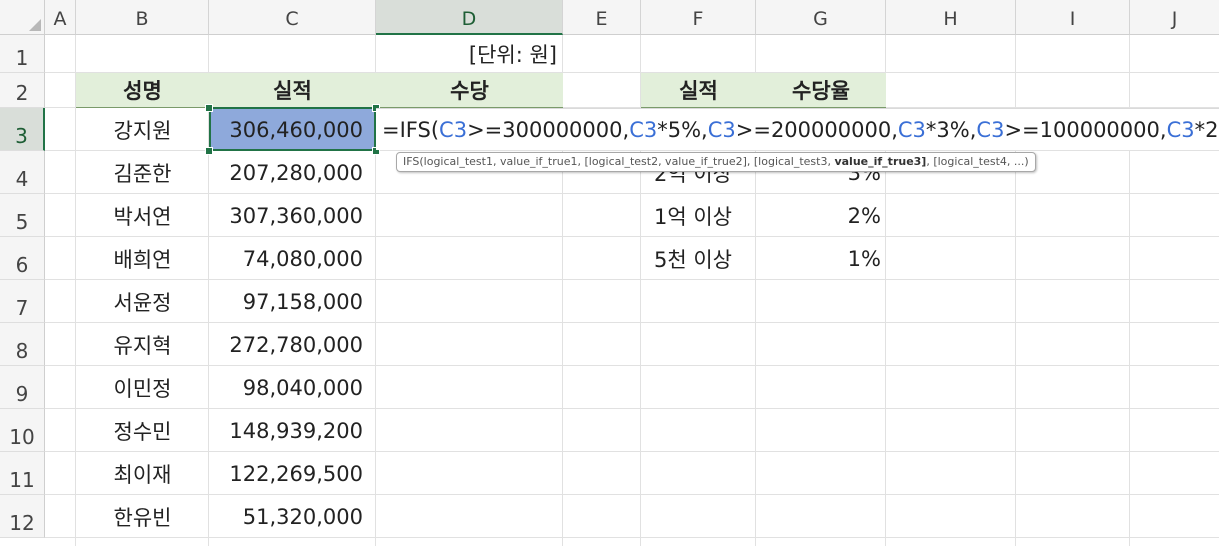 The height and width of the screenshot is (546, 1219). Describe the element at coordinates (142, 90) in the screenshot. I see `header-name-cell: 성명` at that location.